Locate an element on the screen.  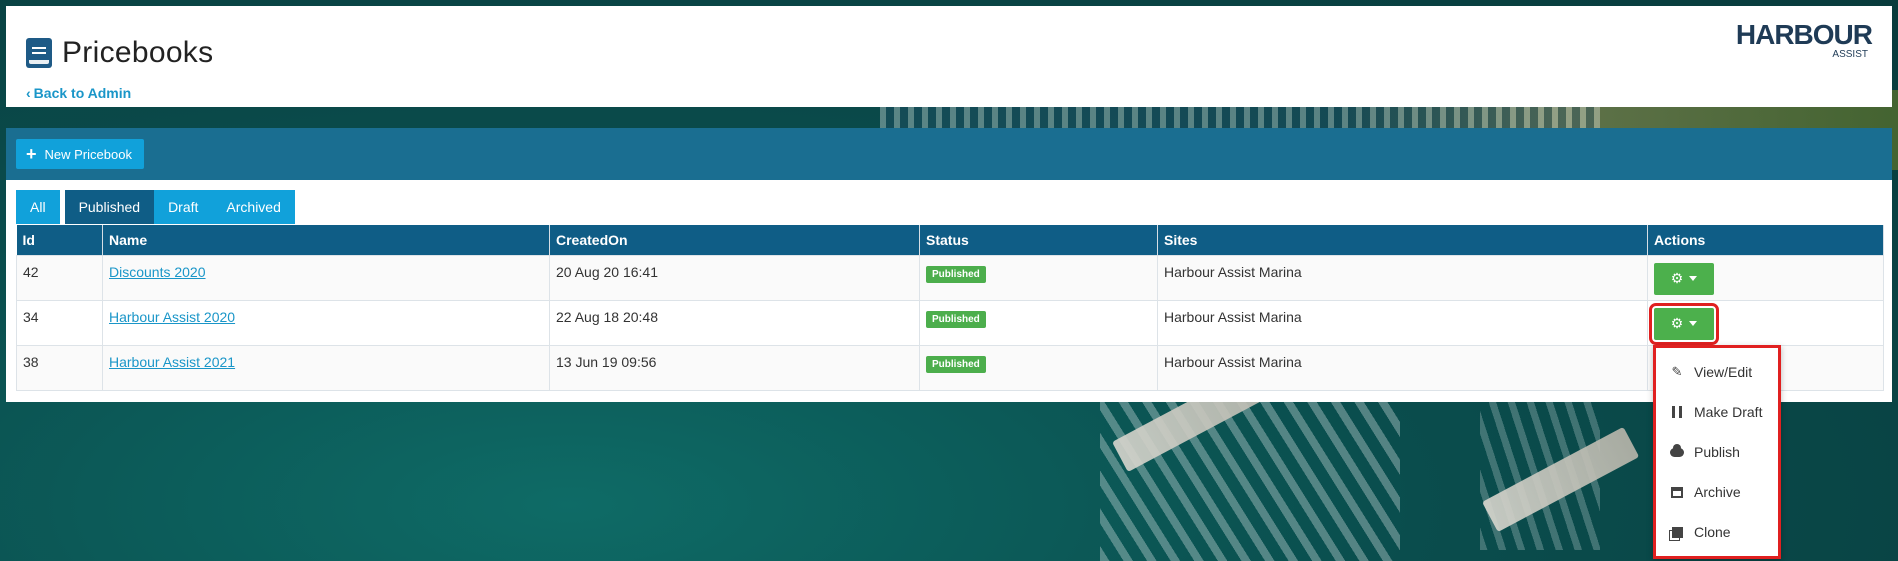
column-header-sites: Sites is located at coordinates (1402, 240).